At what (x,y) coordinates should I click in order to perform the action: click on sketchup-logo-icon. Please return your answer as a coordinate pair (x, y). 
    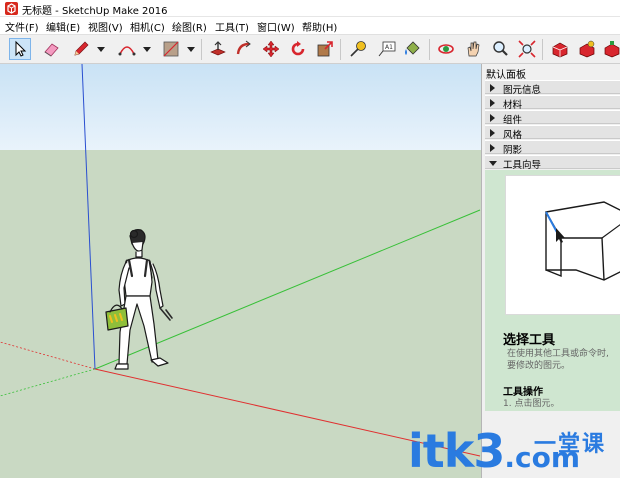
    Looking at the image, I should click on (11, 8).